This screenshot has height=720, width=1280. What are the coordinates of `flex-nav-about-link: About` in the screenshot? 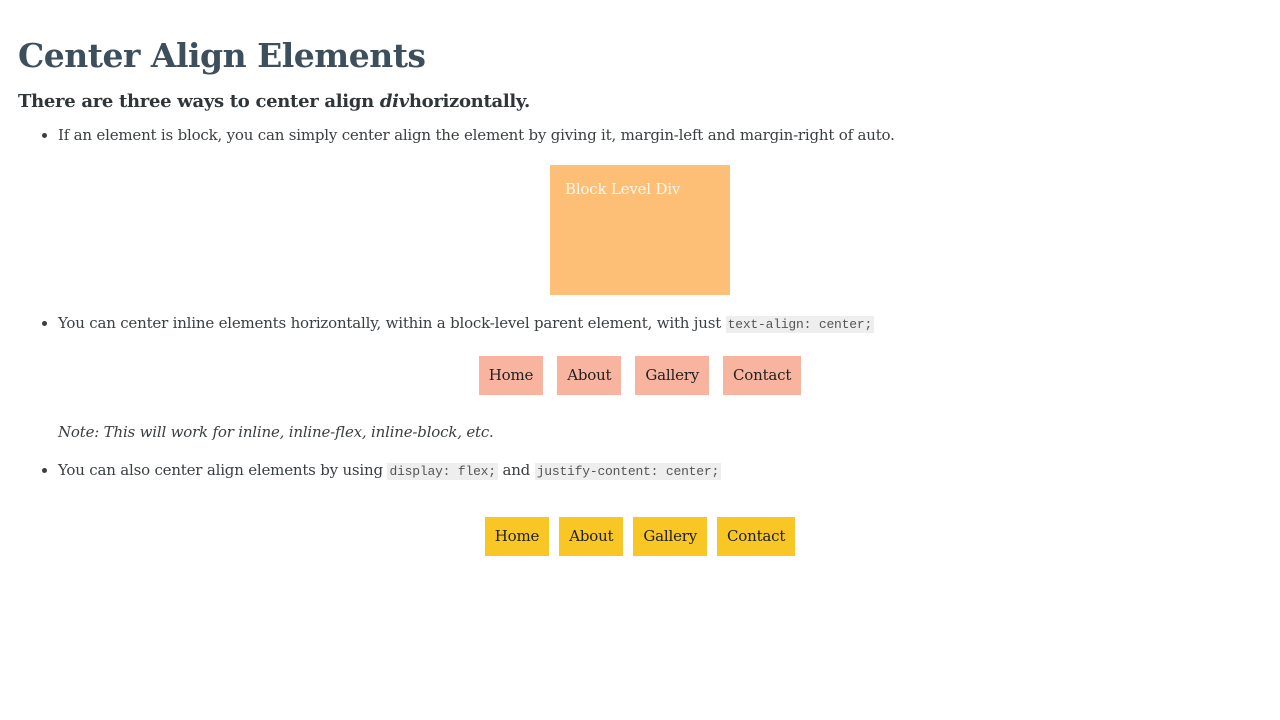 It's located at (591, 536).